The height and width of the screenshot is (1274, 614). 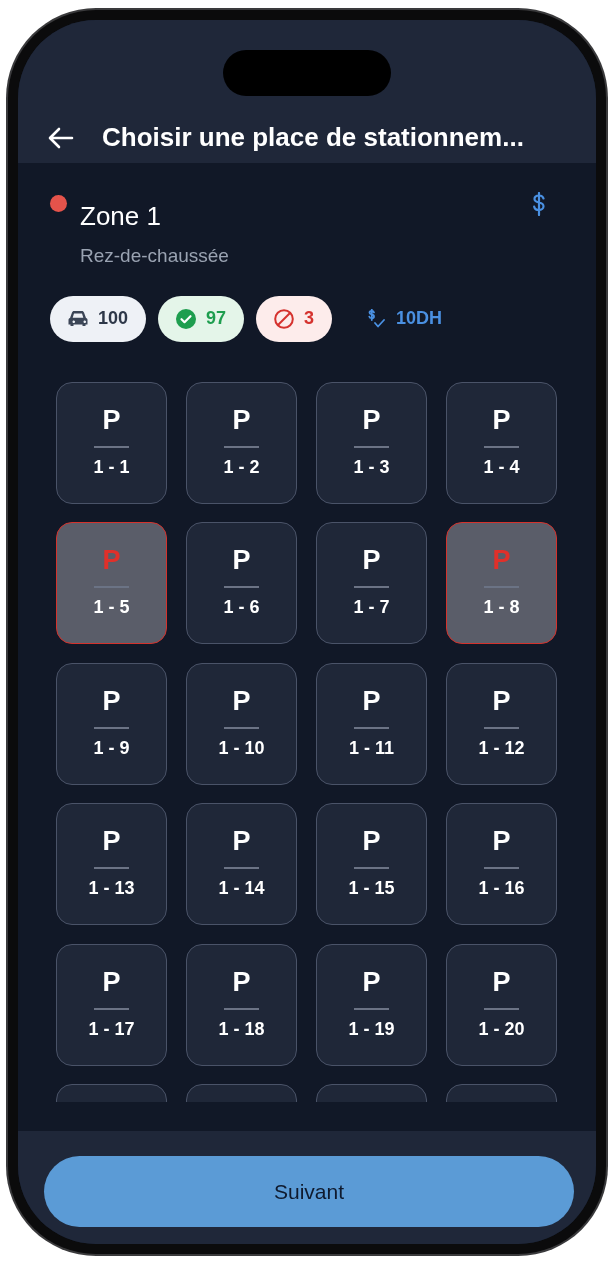 What do you see at coordinates (501, 864) in the screenshot?
I see `parking-spot: P 1 - 16` at bounding box center [501, 864].